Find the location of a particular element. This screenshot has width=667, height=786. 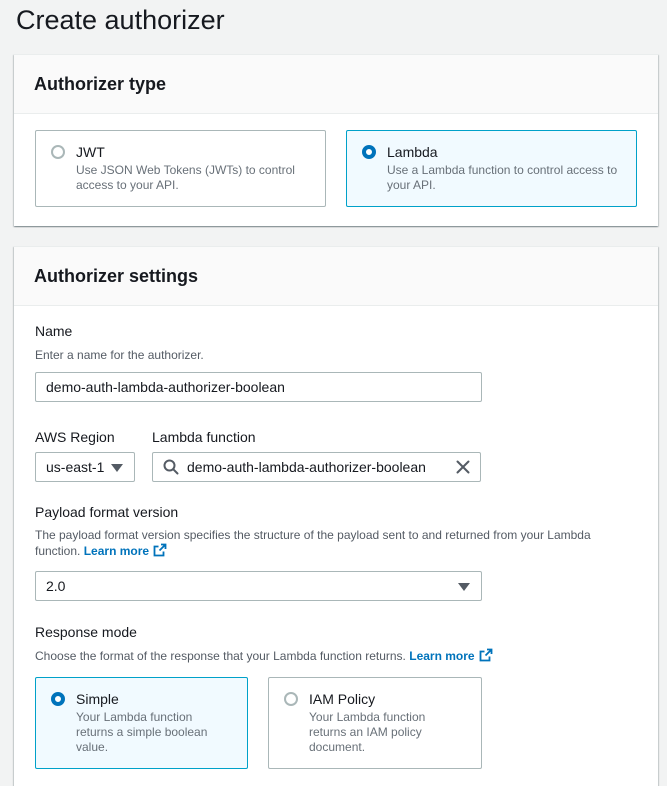

payload-description-text: function. is located at coordinates (58, 551).